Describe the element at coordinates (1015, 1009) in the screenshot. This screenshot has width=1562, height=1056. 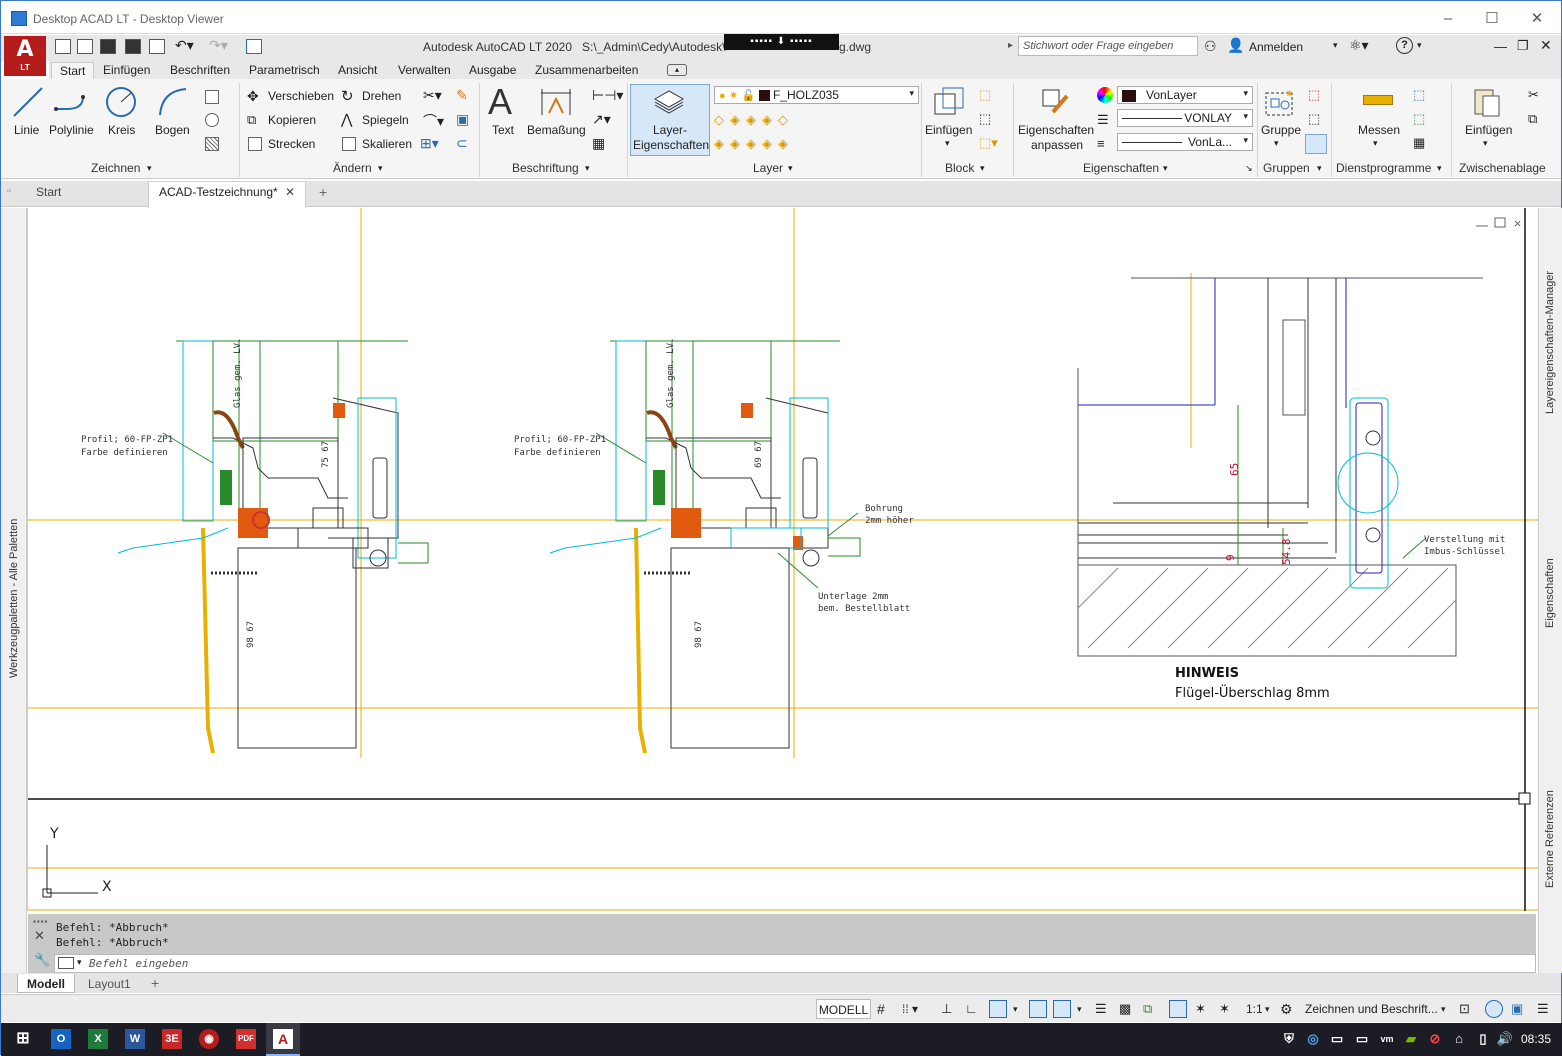
I see `polar-dropdown-icon: ▾` at that location.